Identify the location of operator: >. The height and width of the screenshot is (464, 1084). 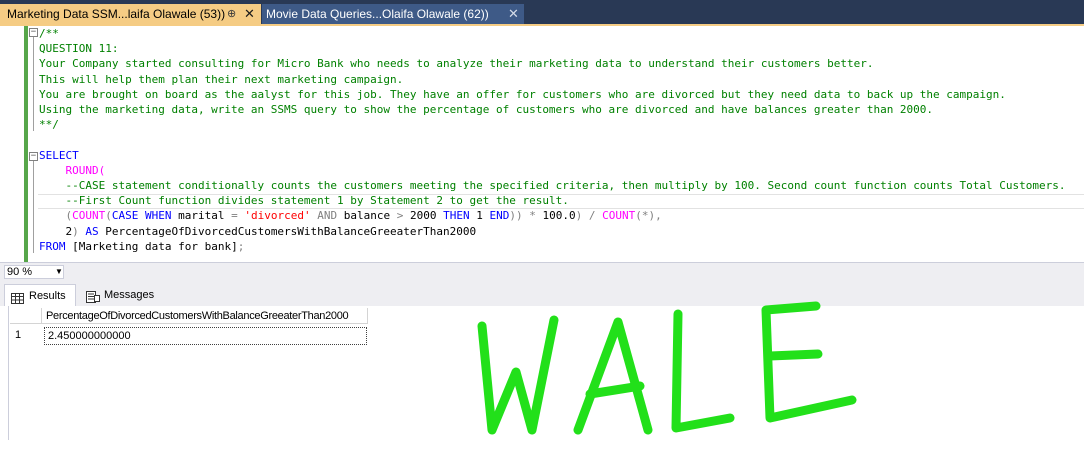
(400, 216).